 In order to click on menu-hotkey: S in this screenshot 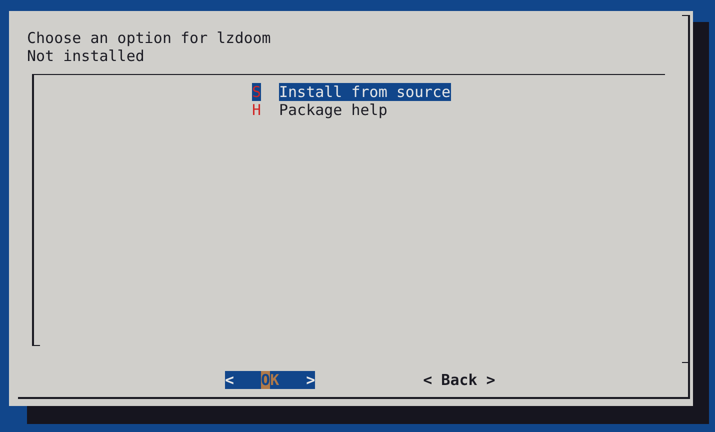, I will do `click(256, 92)`.